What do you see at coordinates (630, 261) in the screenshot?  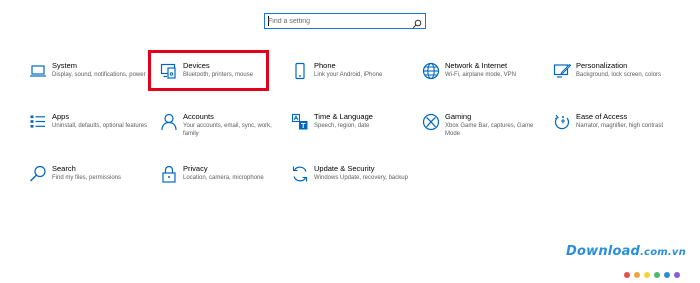 I see `watermark-logo: Download.com.vn` at bounding box center [630, 261].